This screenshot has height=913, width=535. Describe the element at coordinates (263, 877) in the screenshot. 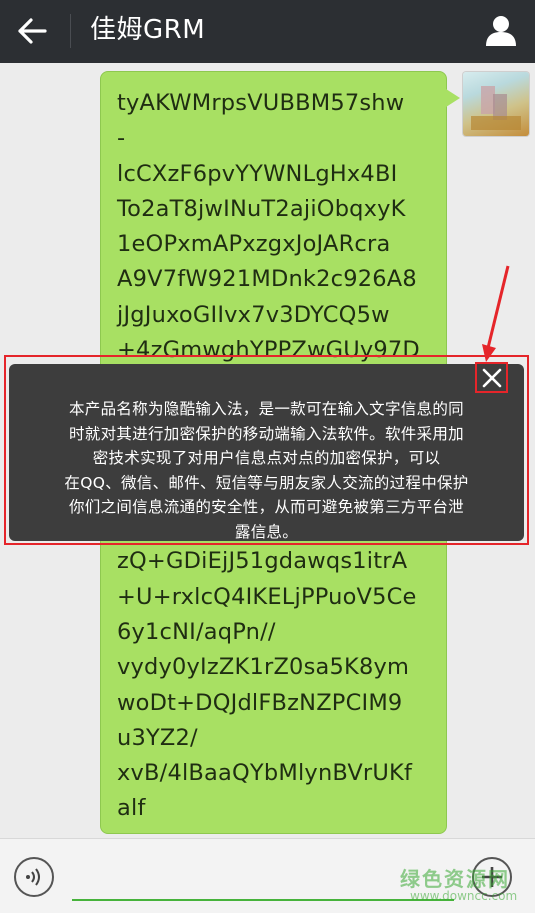

I see `message-input` at that location.